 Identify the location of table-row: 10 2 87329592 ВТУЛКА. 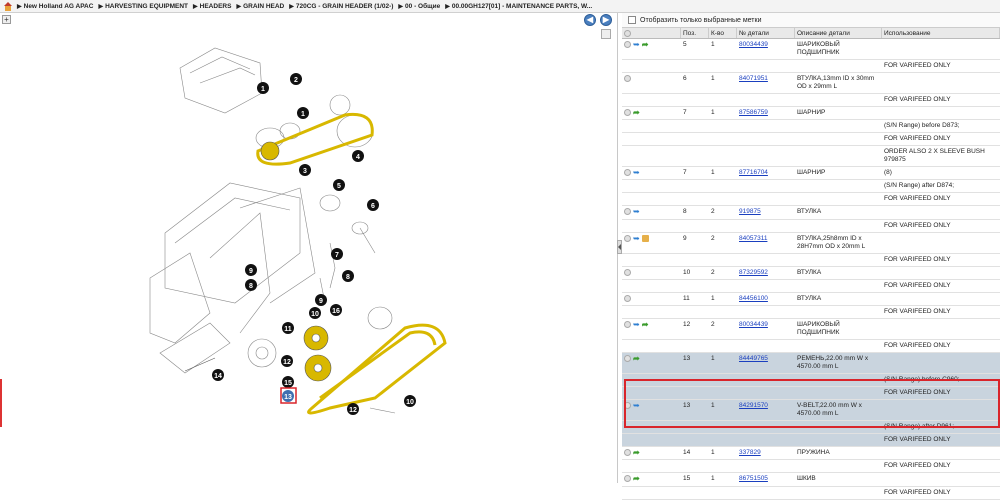
(811, 273).